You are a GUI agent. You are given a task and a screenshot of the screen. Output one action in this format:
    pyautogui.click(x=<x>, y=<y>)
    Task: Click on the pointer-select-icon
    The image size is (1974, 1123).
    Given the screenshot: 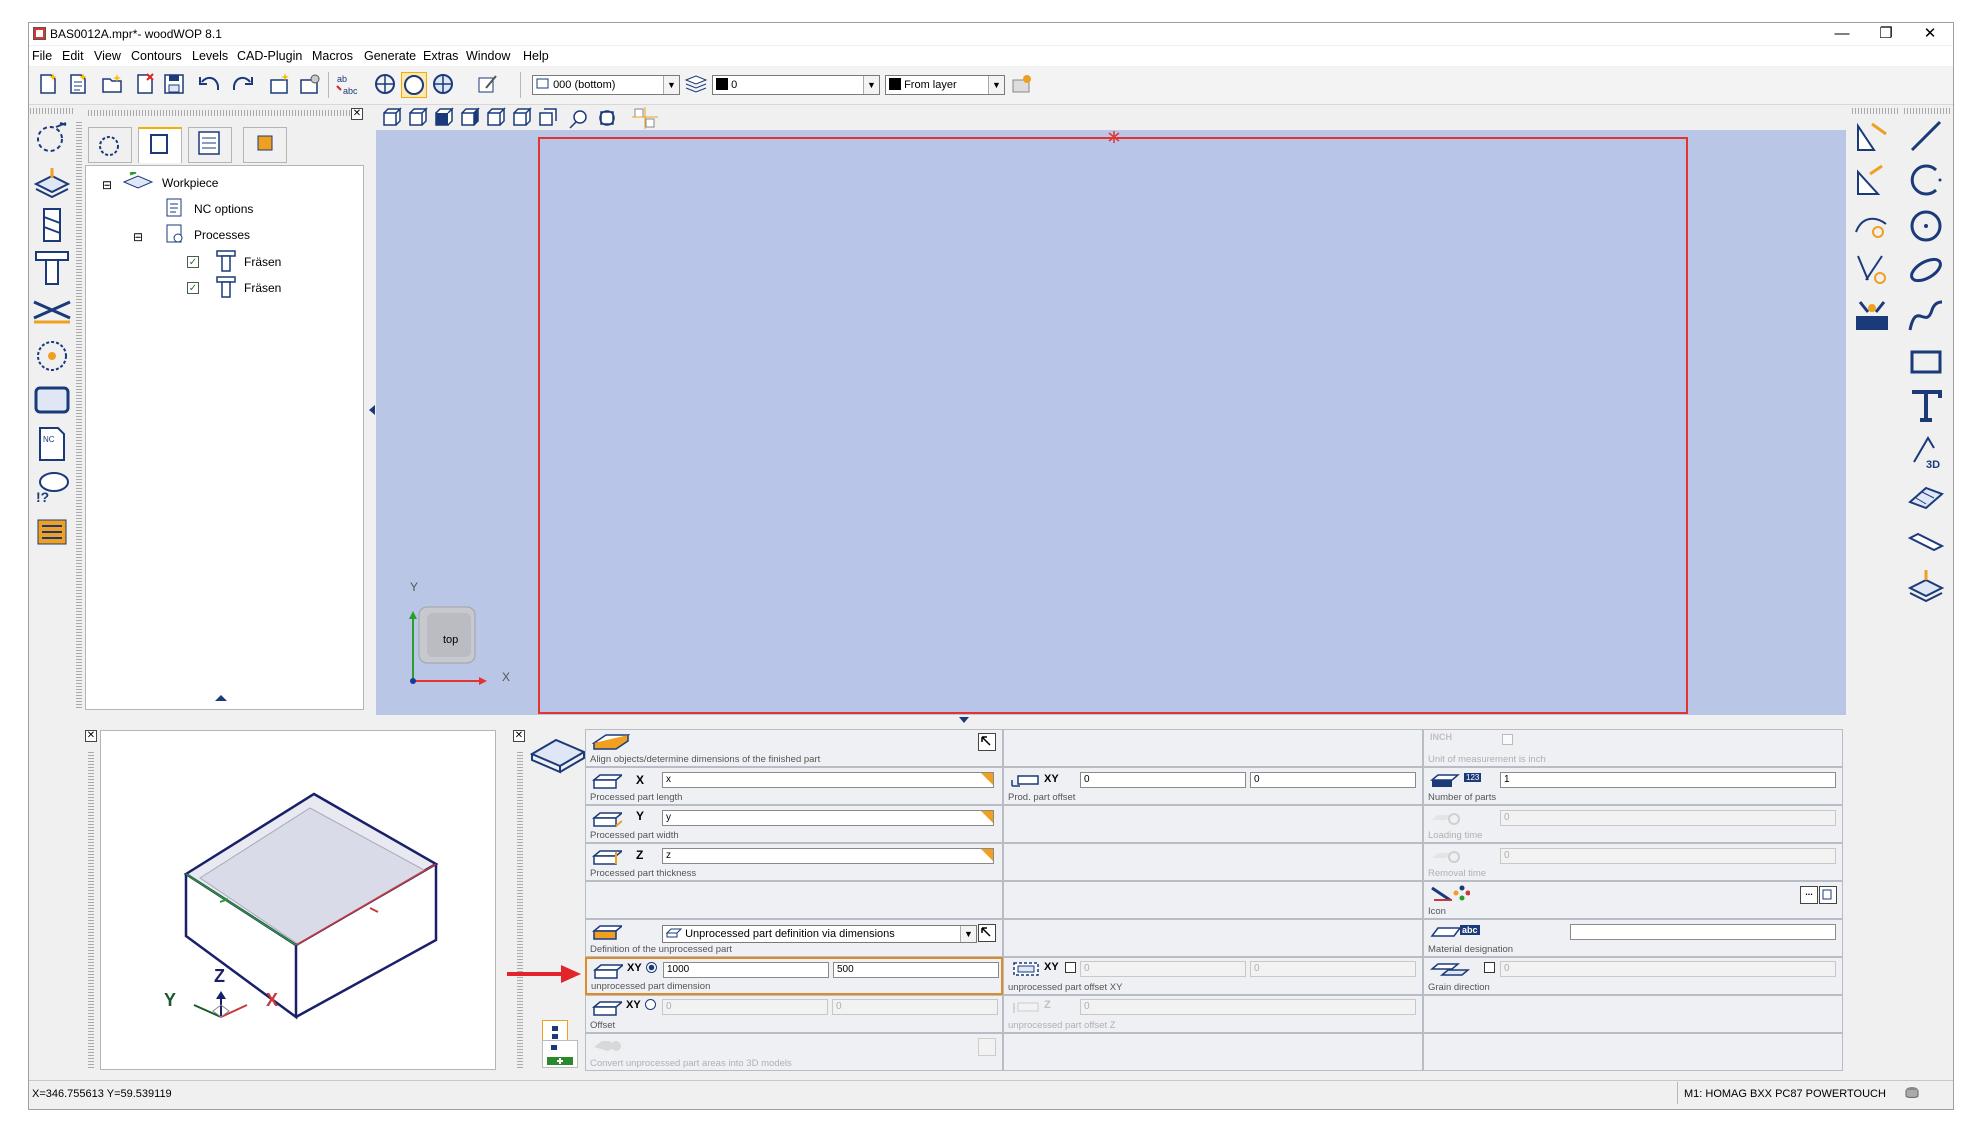 What is the action you would take?
    pyautogui.click(x=52, y=137)
    